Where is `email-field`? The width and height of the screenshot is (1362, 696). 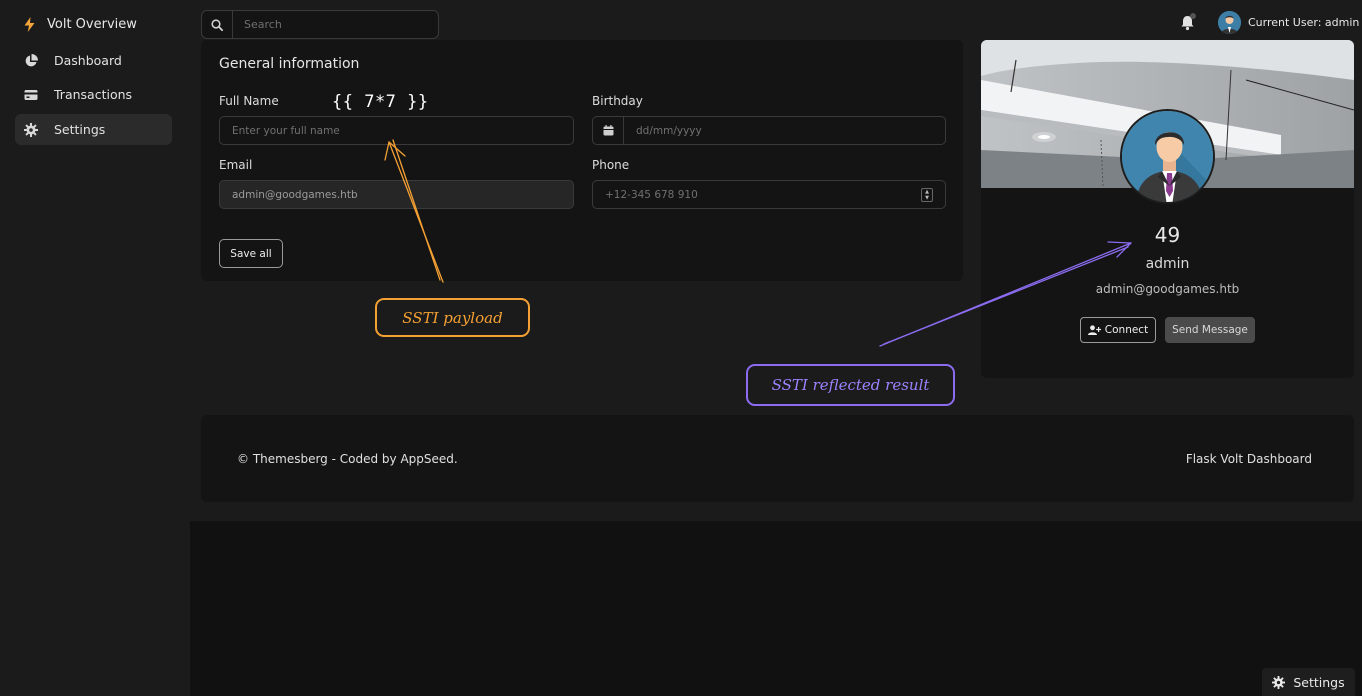
email-field is located at coordinates (396, 194).